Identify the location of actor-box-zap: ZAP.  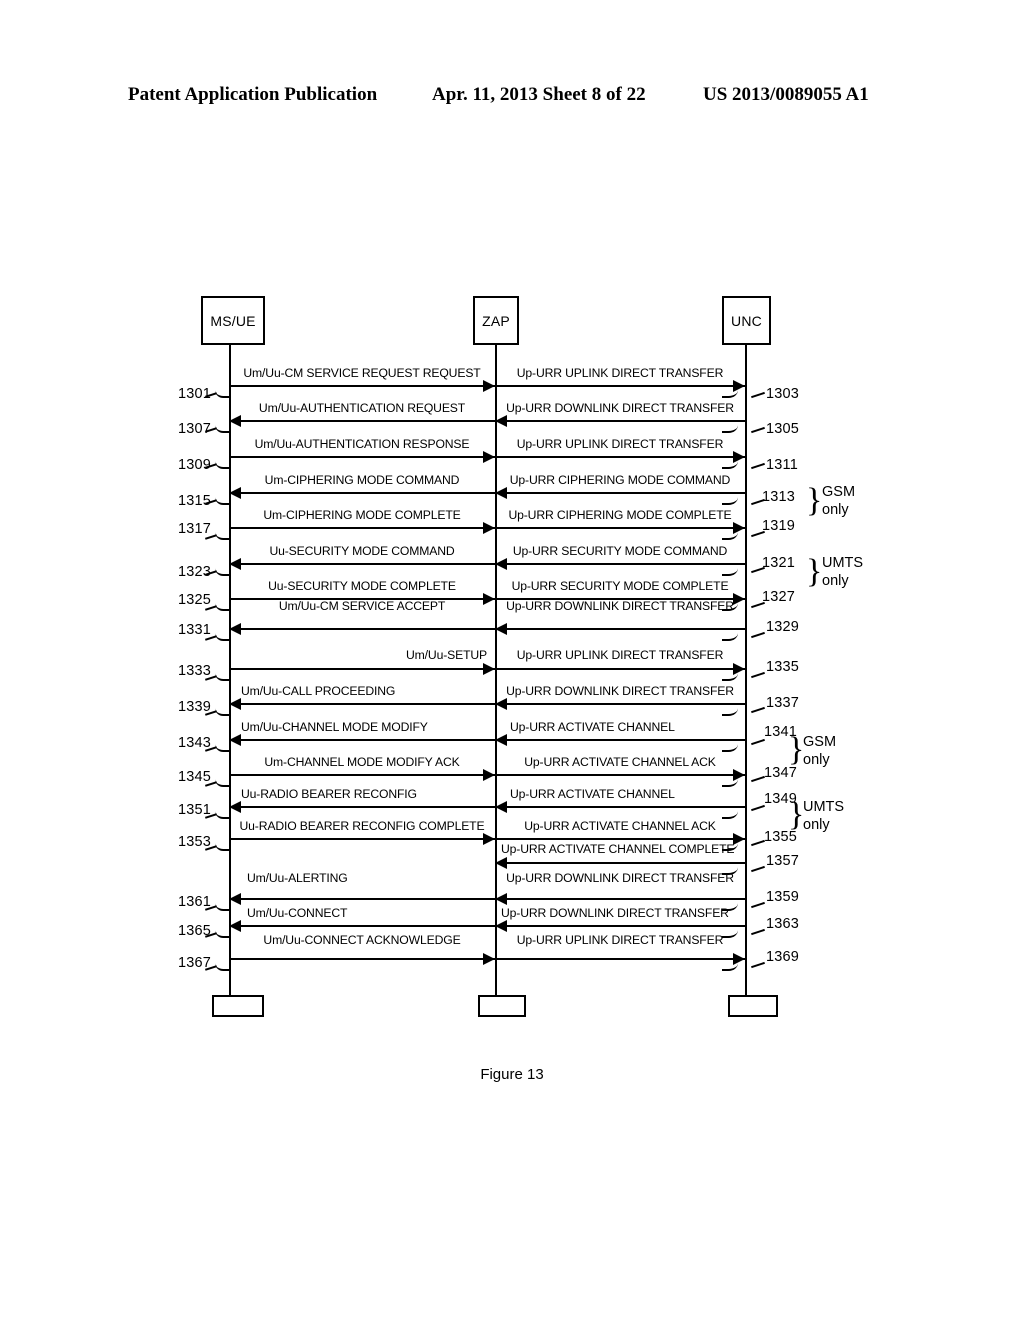
(496, 320).